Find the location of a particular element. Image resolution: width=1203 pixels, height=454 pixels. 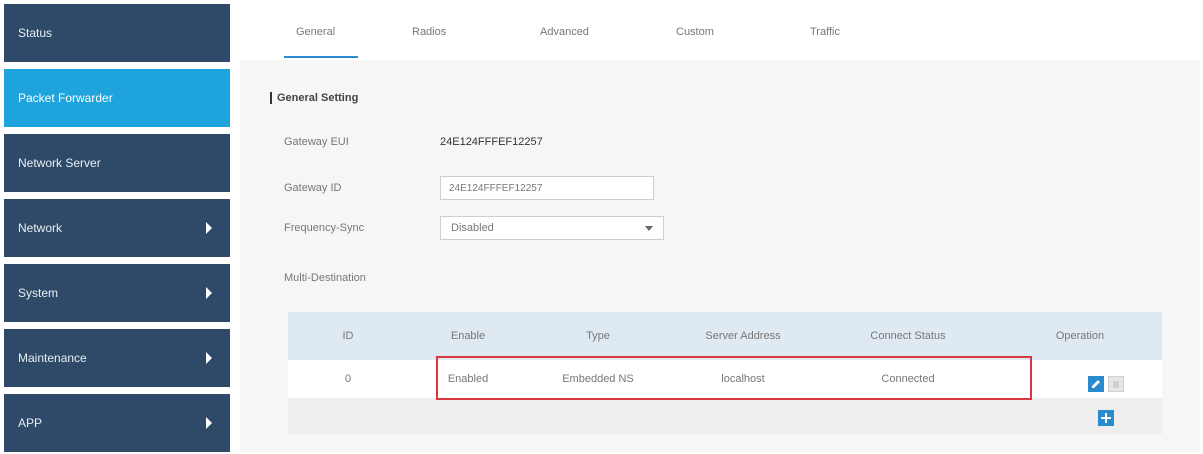

chevron-down-icon is located at coordinates (649, 228).